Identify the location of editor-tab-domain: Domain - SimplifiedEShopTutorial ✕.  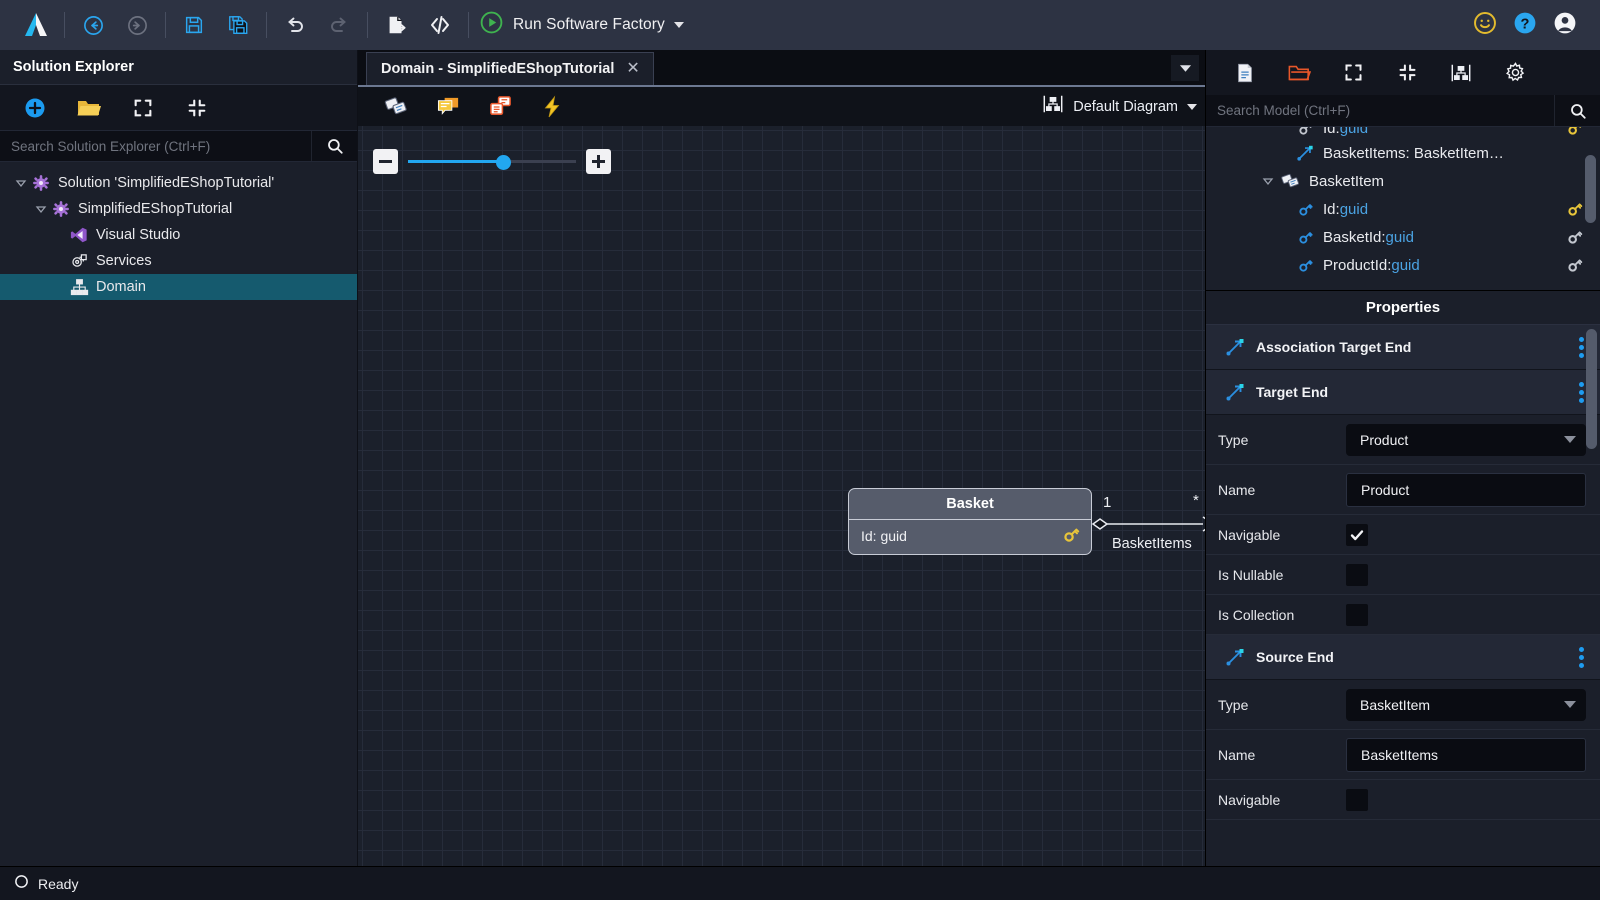
(510, 68).